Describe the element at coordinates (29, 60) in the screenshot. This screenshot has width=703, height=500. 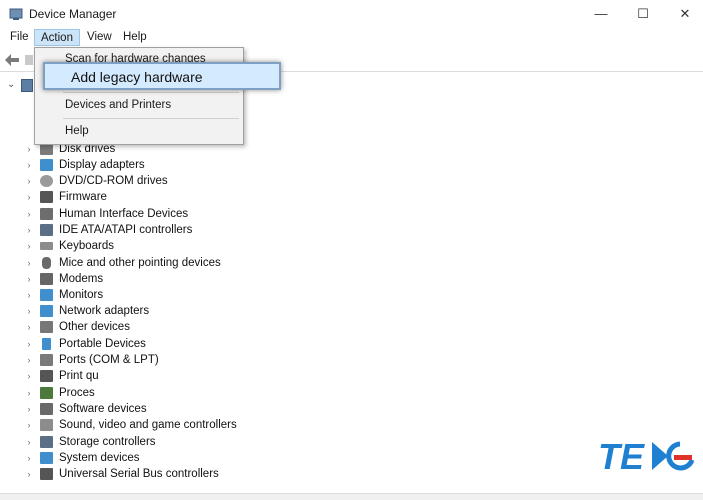
I see `toolbar-button-icon` at that location.